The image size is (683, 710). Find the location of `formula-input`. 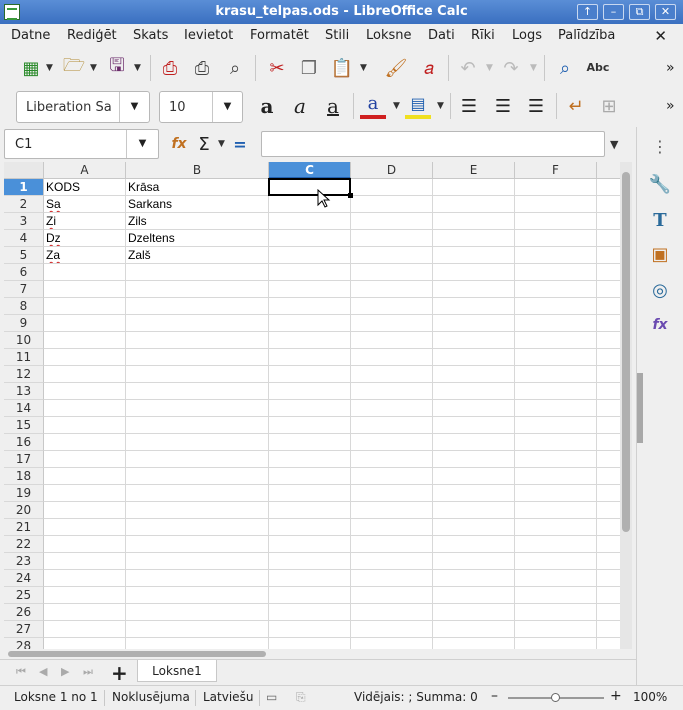

formula-input is located at coordinates (433, 144).